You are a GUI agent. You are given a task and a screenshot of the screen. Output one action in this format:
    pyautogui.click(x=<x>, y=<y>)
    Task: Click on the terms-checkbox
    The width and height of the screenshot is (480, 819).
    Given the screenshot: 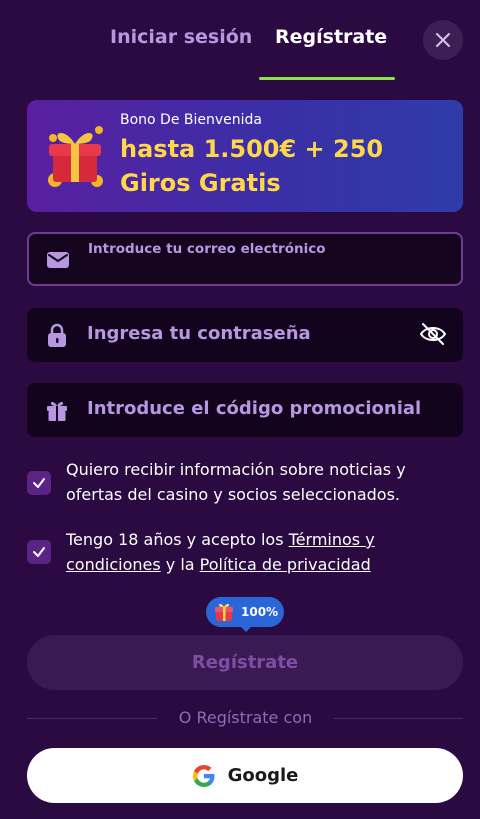 What is the action you would take?
    pyautogui.click(x=39, y=552)
    